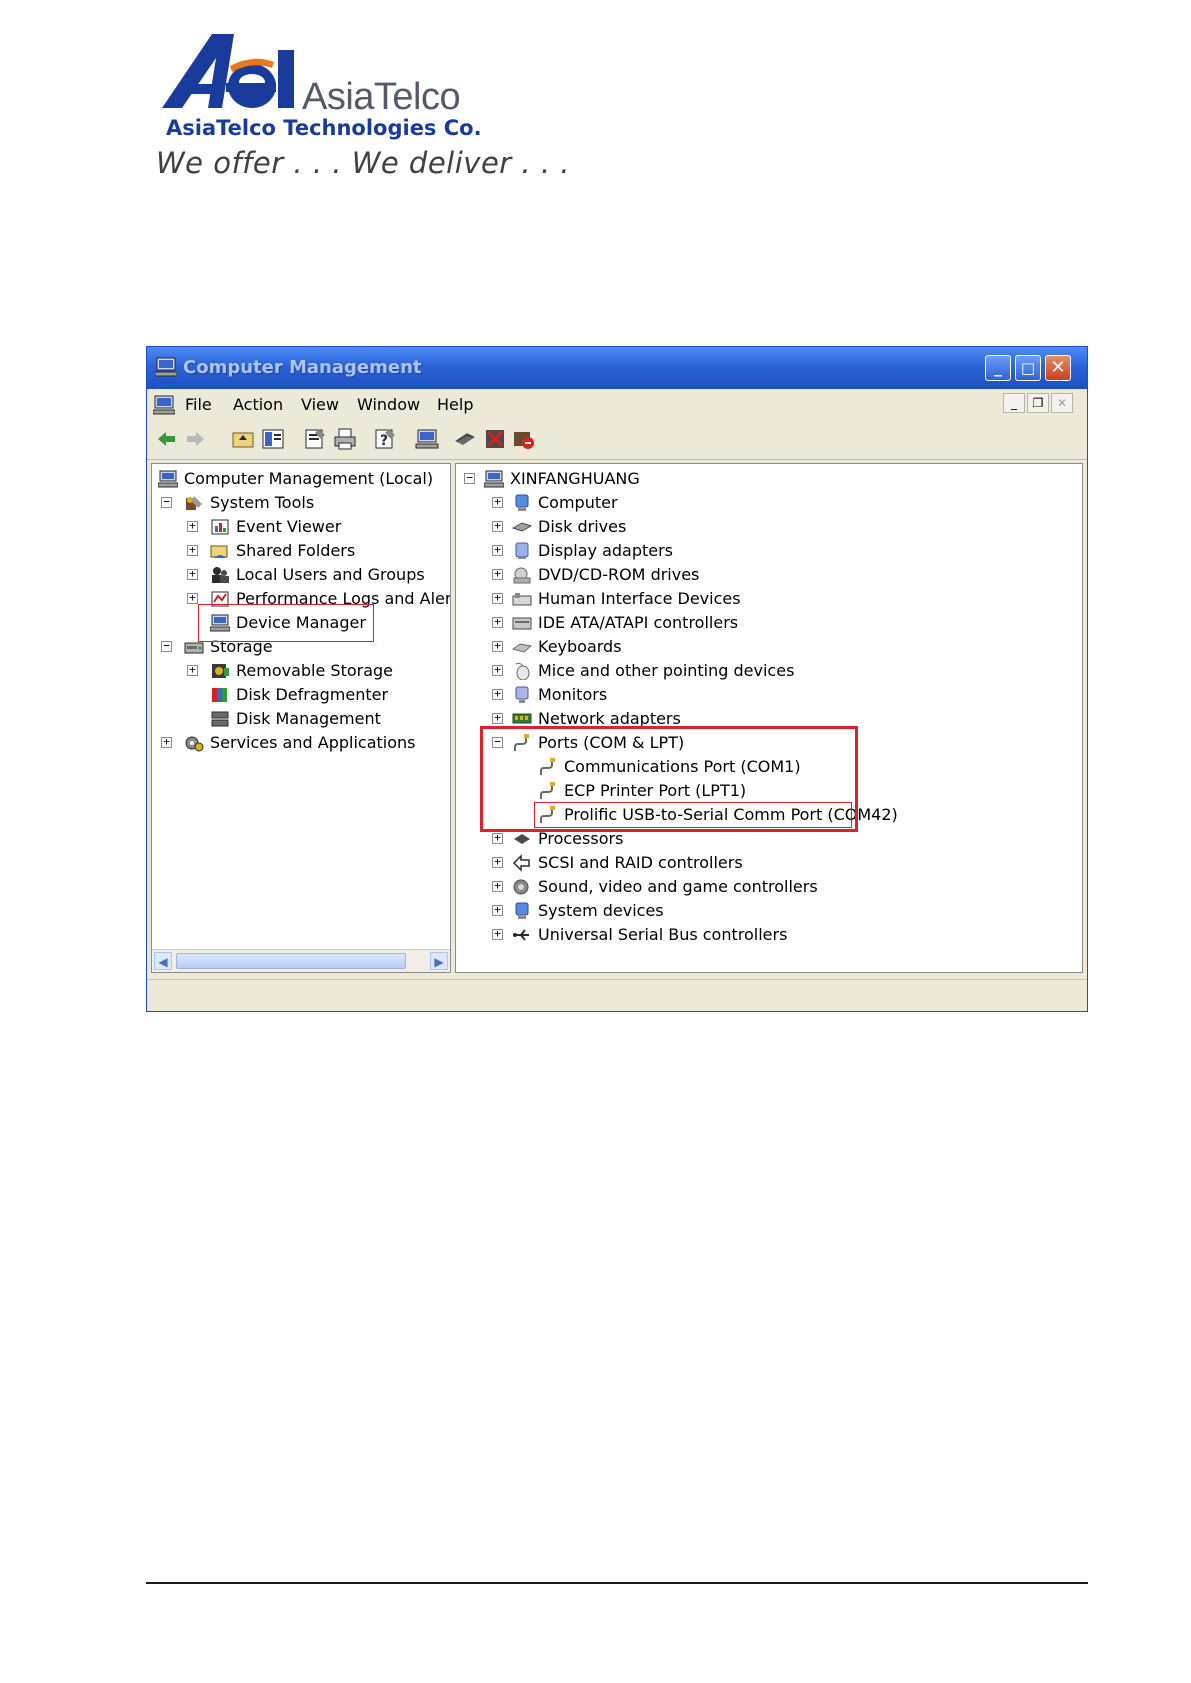  I want to click on menu-file: File, so click(198, 404).